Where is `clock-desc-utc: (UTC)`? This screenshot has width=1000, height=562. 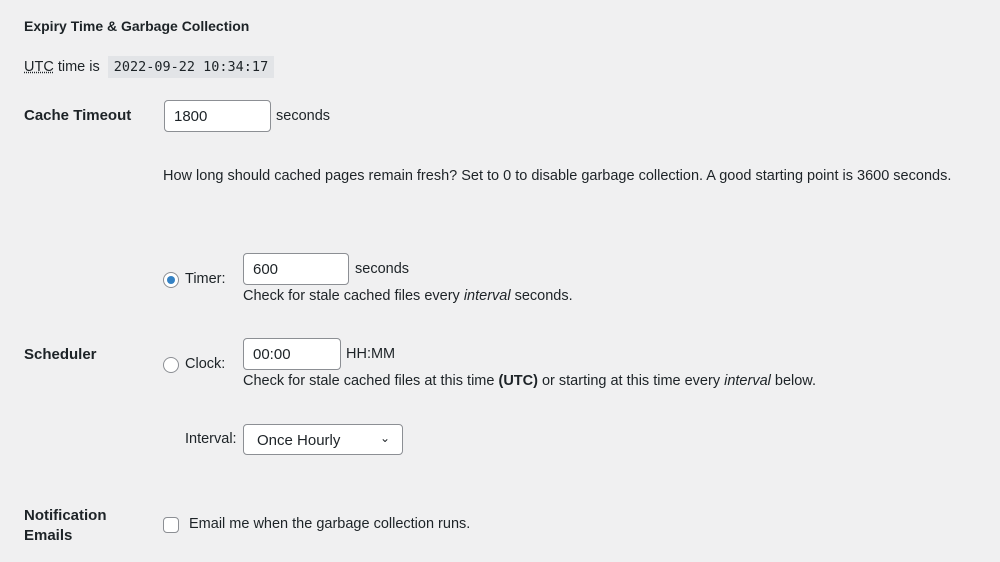
clock-desc-utc: (UTC) is located at coordinates (518, 381).